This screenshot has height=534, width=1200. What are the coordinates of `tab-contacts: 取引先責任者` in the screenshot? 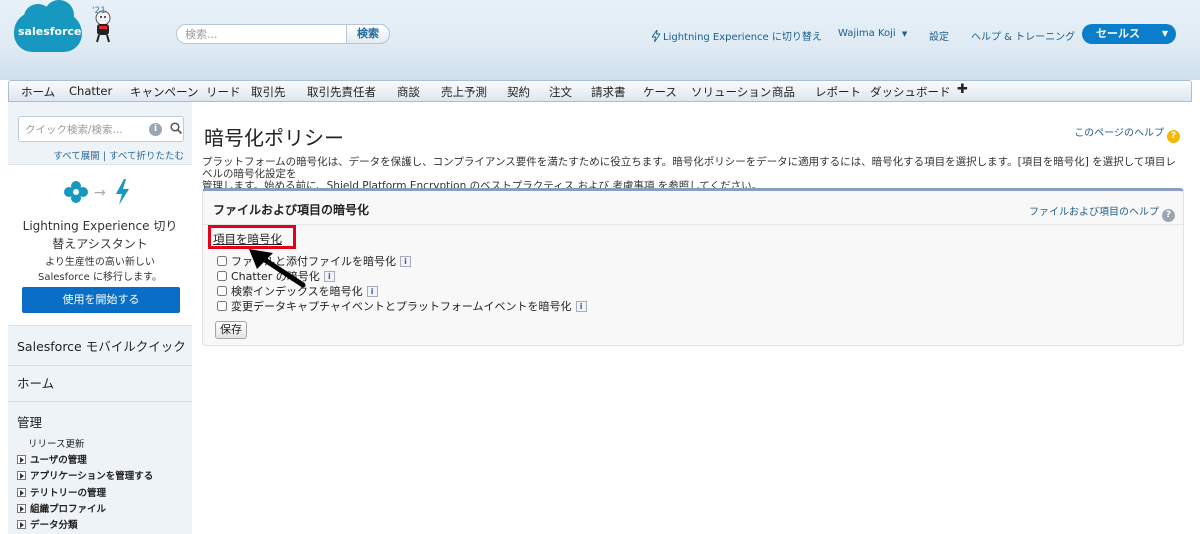 It's located at (341, 92).